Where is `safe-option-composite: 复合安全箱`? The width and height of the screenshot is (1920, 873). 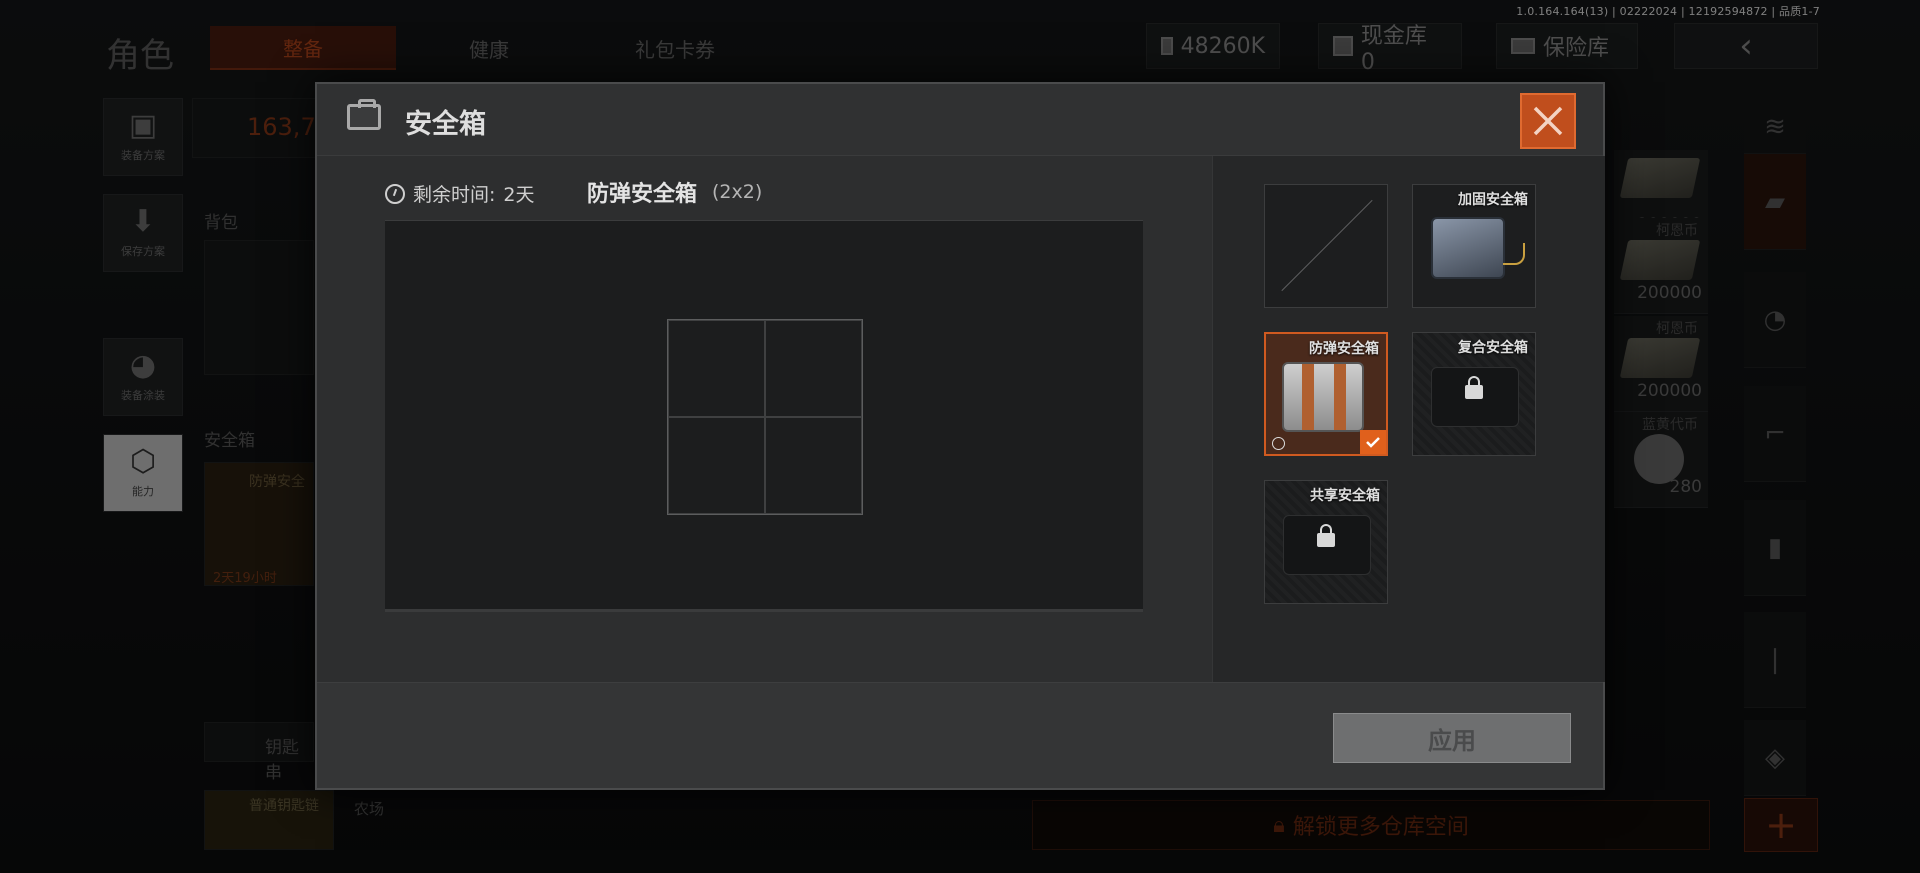
safe-option-composite: 复合安全箱 is located at coordinates (1474, 394).